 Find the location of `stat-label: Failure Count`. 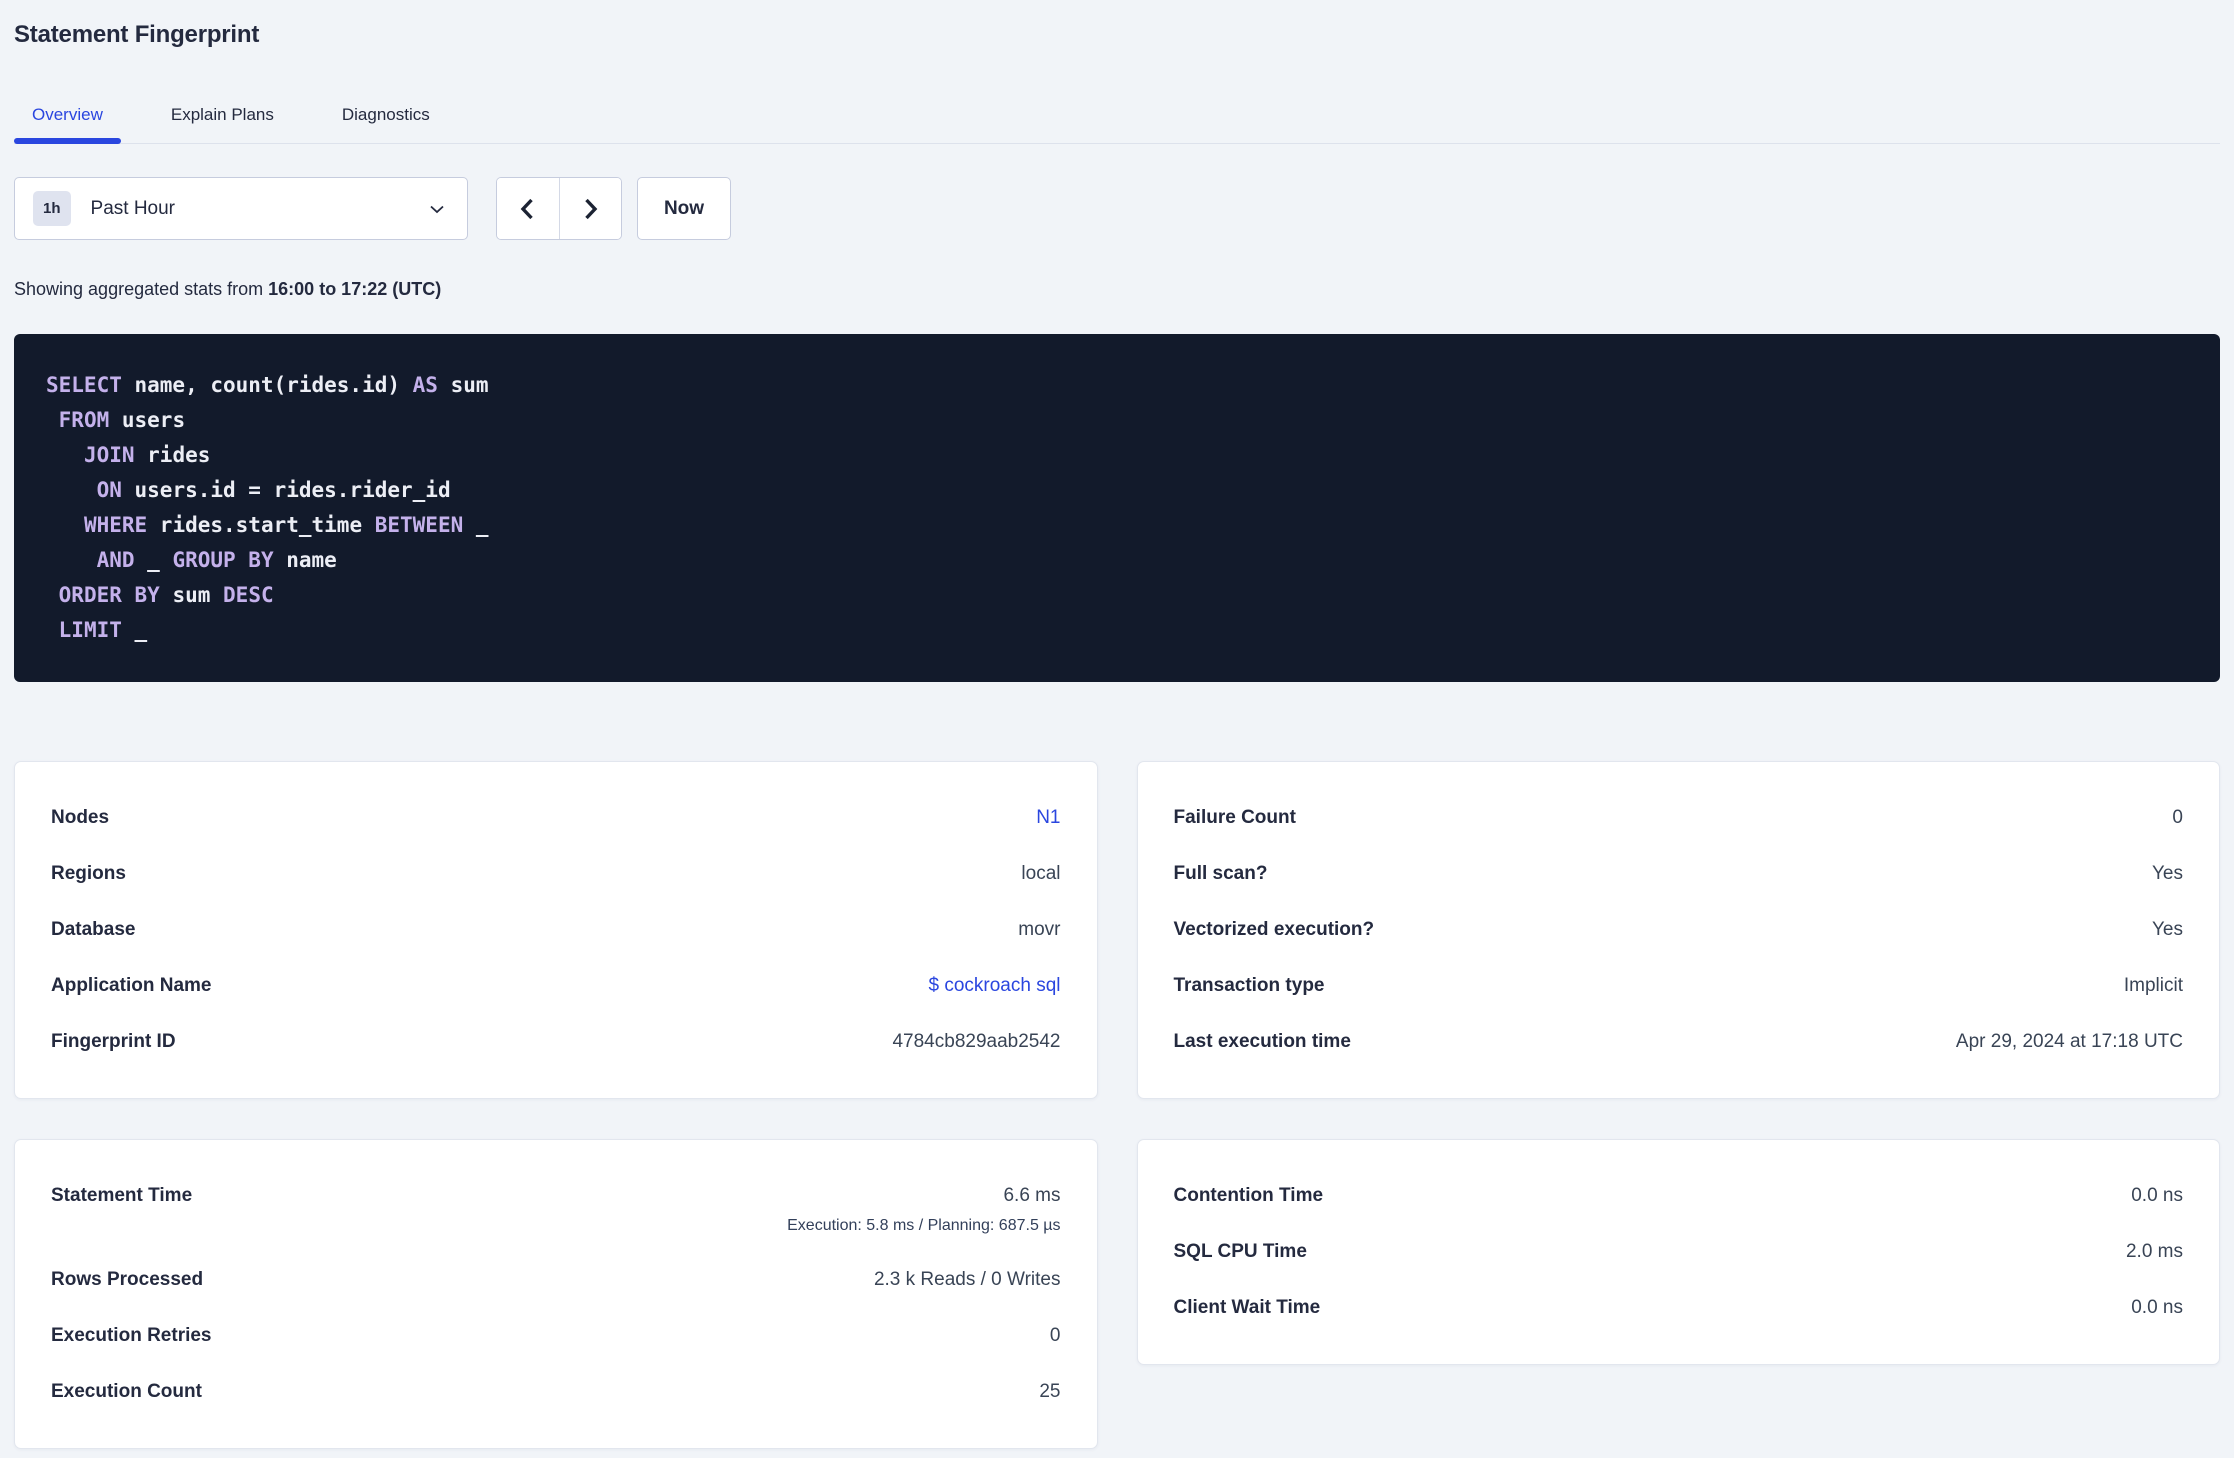

stat-label: Failure Count is located at coordinates (1234, 817).